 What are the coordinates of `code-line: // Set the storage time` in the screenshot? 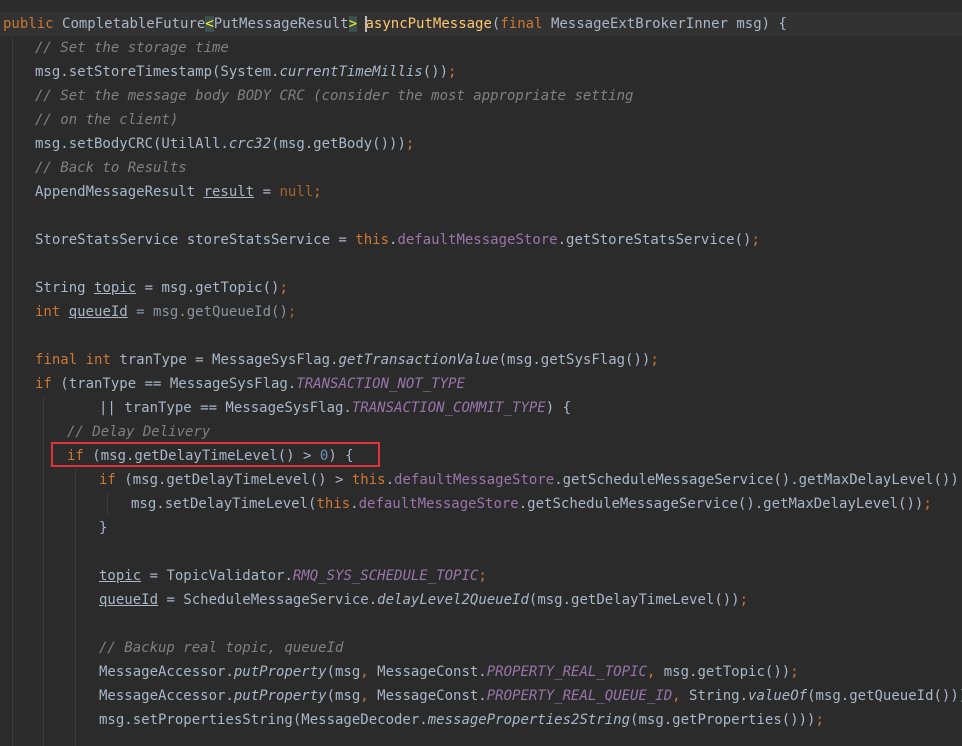 It's located at (481, 48).